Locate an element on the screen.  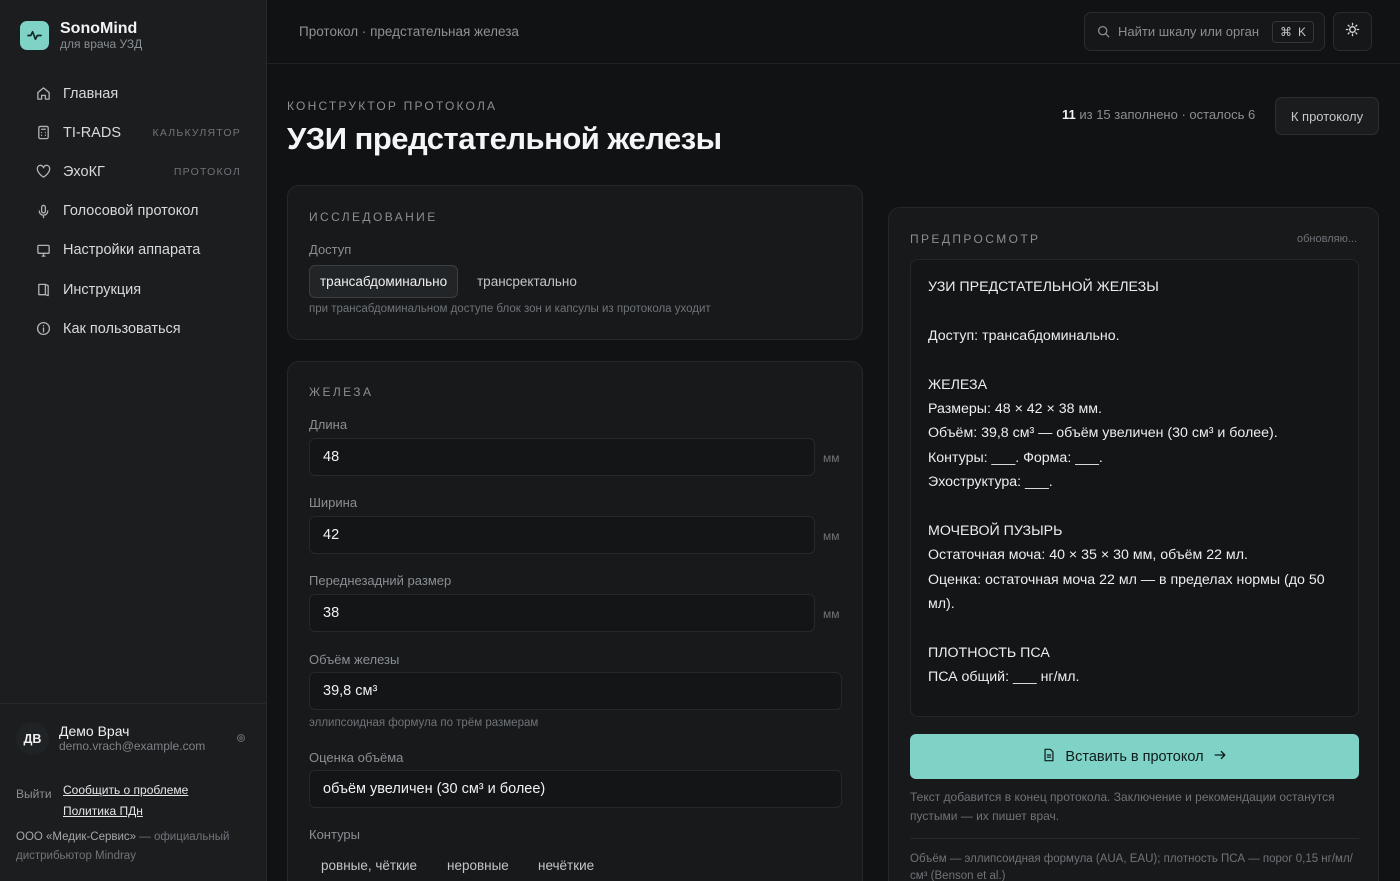
ap-size-label: Переднезадний размер is located at coordinates (380, 580).